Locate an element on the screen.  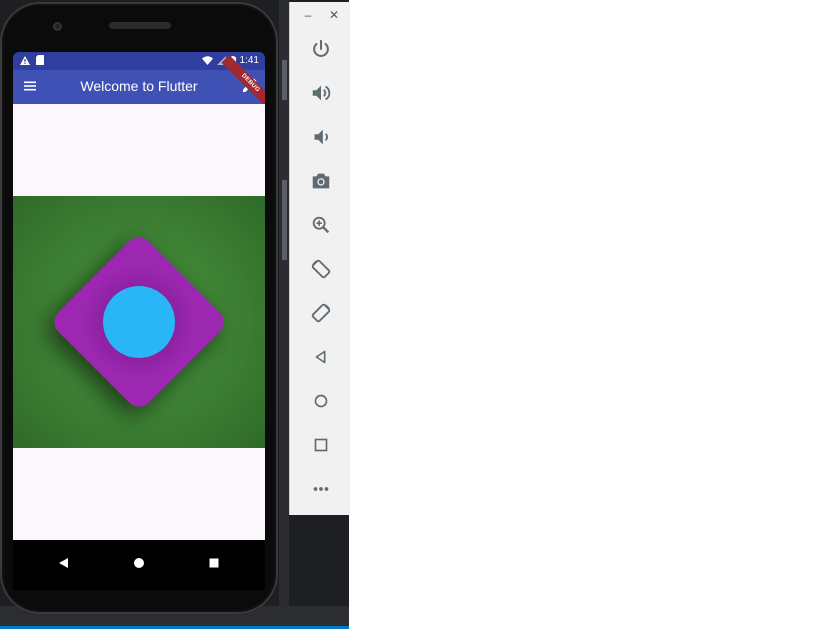
front-camera is located at coordinates (57, 26).